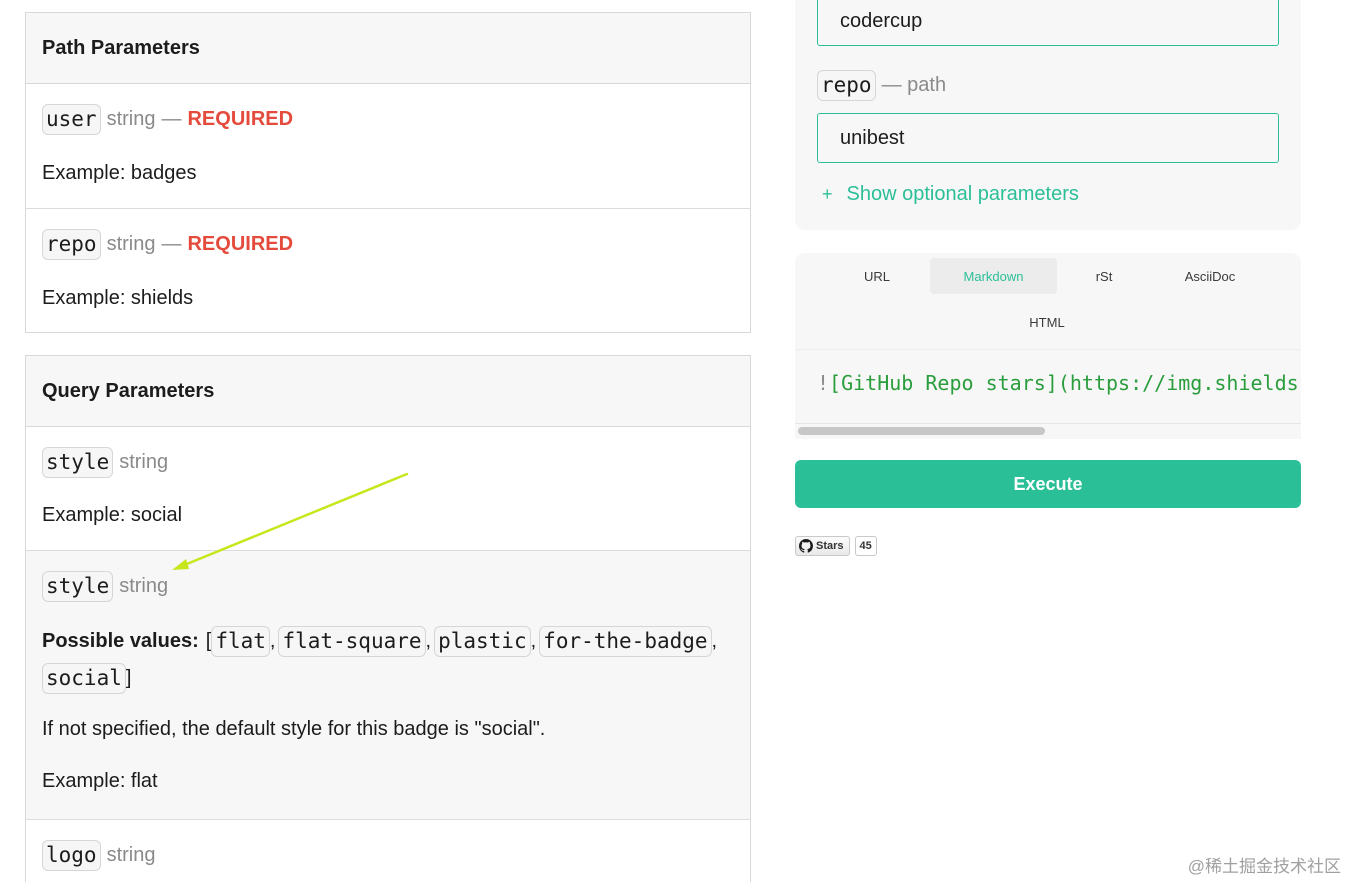 This screenshot has width=1347, height=882. What do you see at coordinates (1264, 866) in the screenshot?
I see `watermark: @稀土掘金技术社区` at bounding box center [1264, 866].